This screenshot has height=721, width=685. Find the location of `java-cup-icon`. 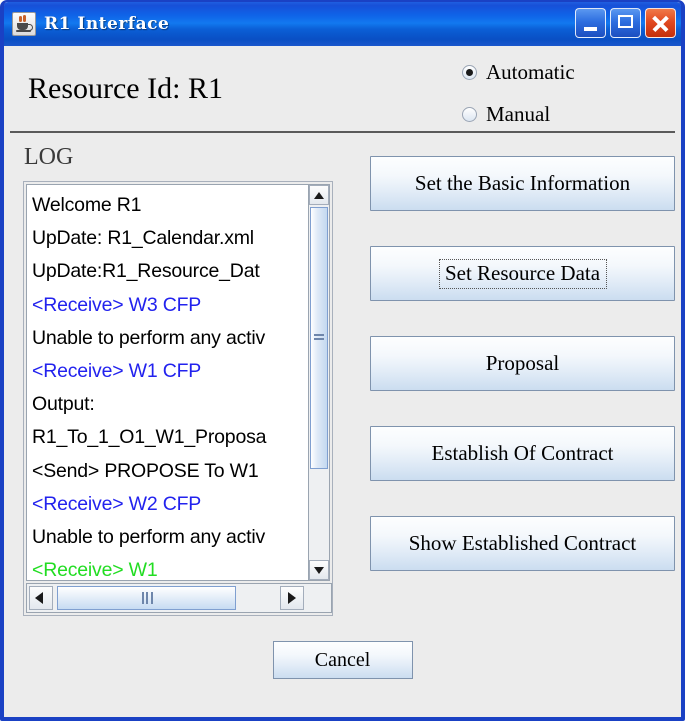

java-cup-icon is located at coordinates (24, 24).